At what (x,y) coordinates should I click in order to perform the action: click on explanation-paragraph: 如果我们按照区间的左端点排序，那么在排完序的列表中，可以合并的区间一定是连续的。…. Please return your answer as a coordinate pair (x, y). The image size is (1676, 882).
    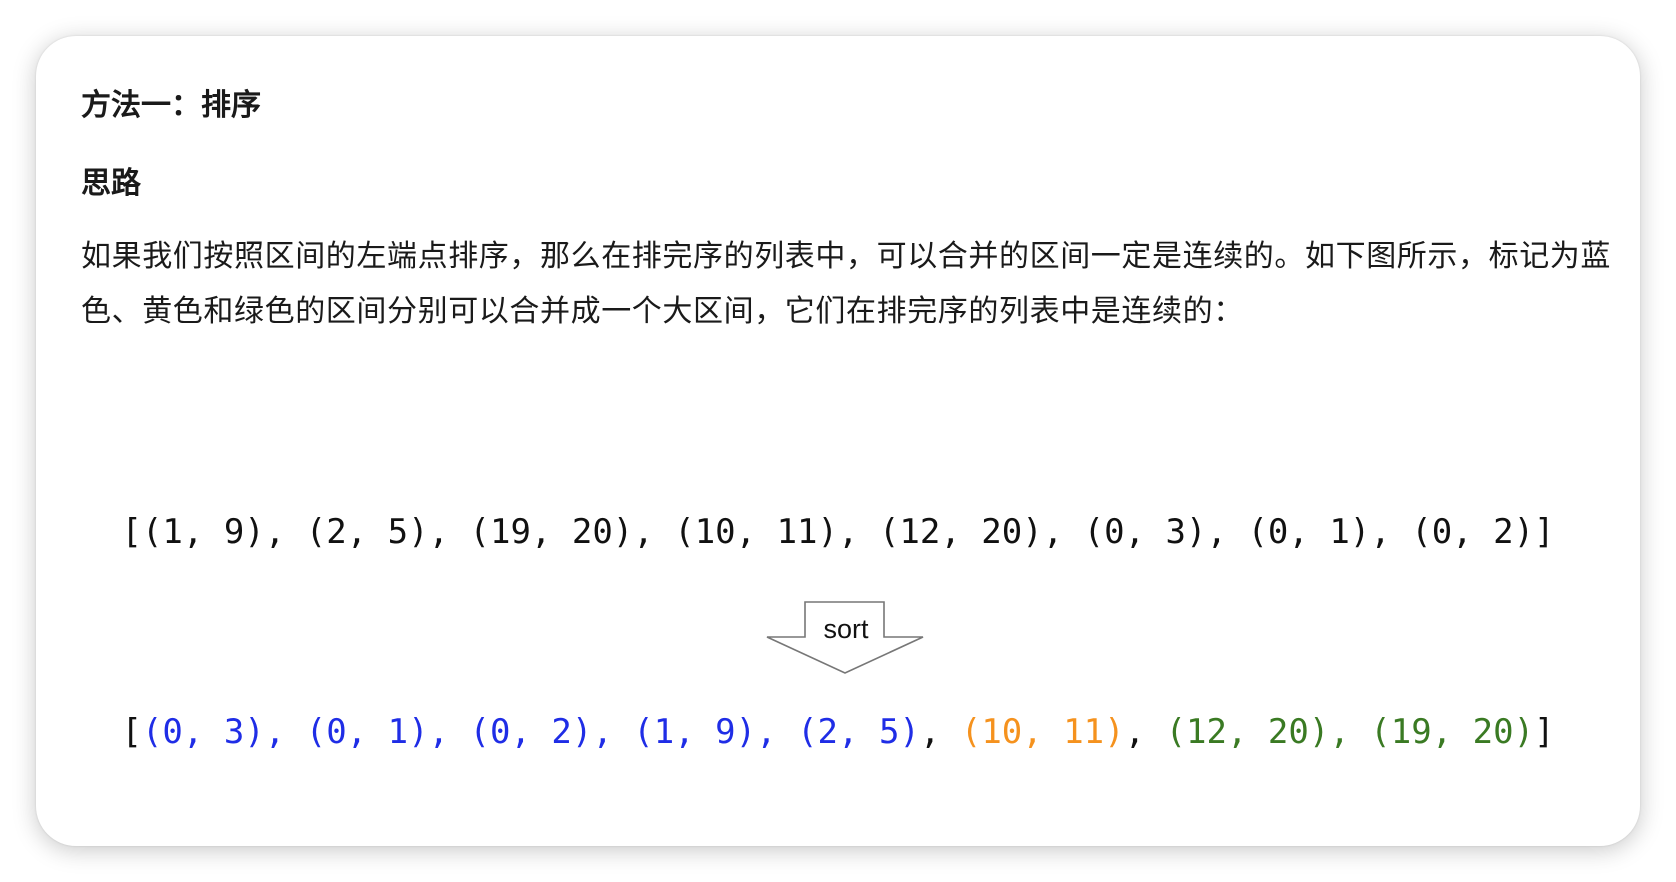
    Looking at the image, I should click on (846, 284).